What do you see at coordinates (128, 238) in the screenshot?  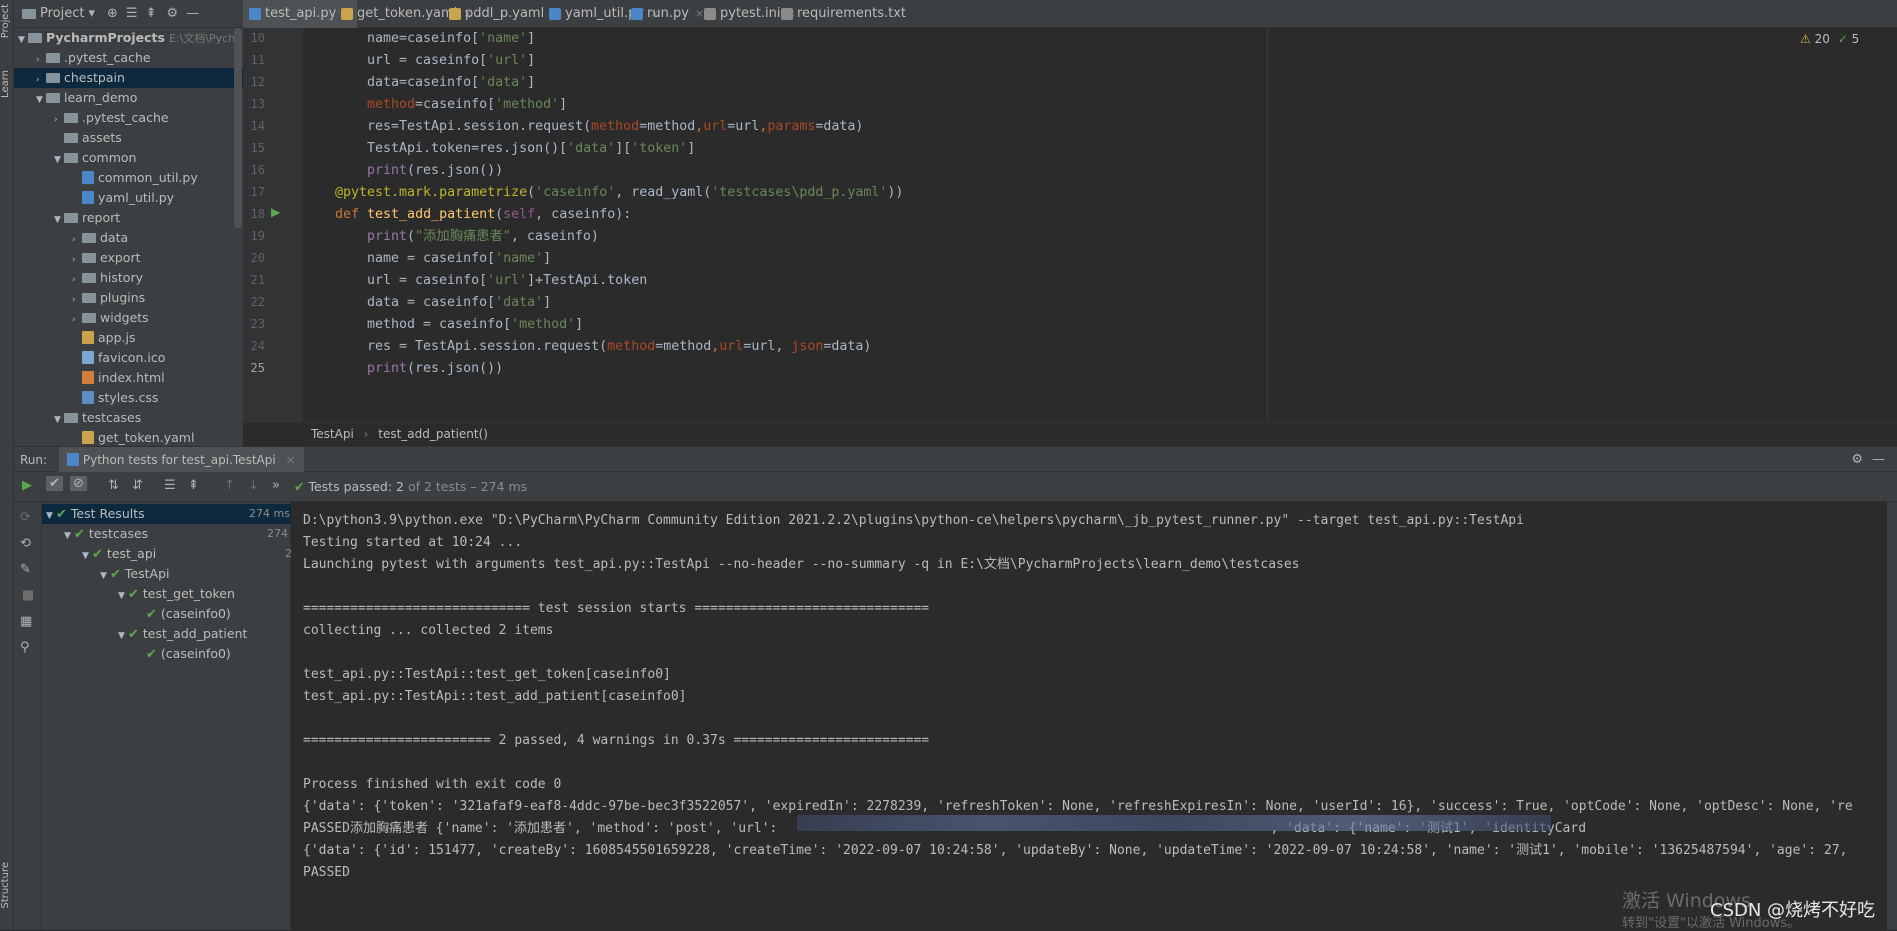 I see `tree-item: › data` at bounding box center [128, 238].